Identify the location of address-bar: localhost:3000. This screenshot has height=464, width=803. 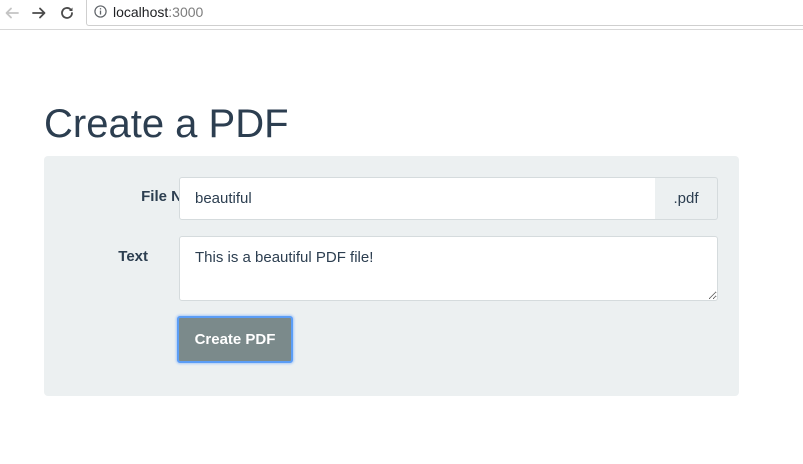
(444, 13).